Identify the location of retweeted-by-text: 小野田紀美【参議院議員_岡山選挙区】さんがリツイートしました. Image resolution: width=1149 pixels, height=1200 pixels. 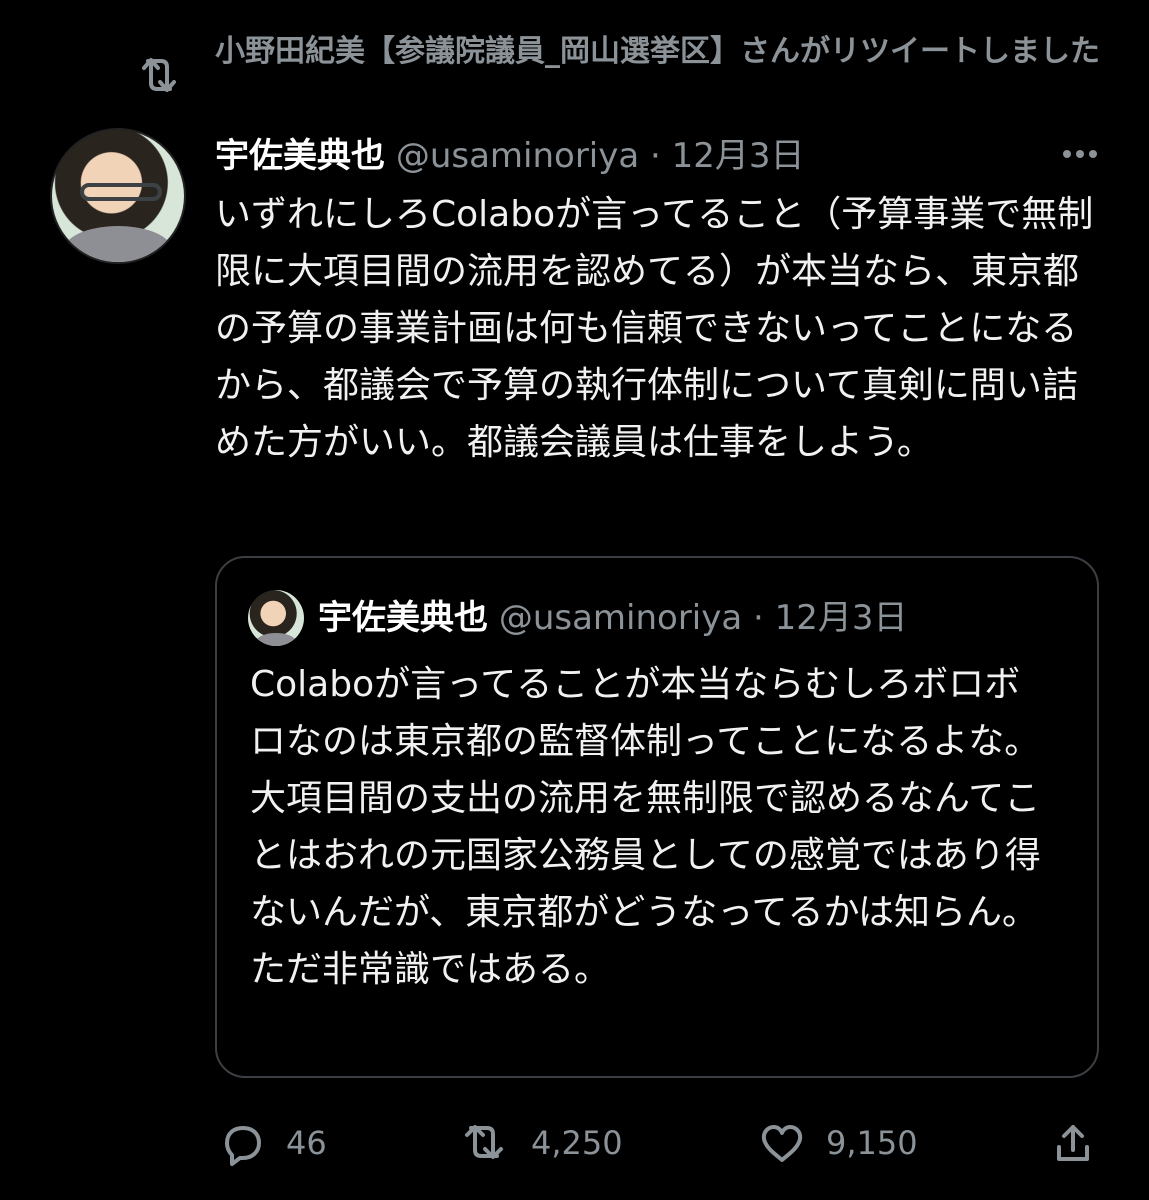
(660, 52).